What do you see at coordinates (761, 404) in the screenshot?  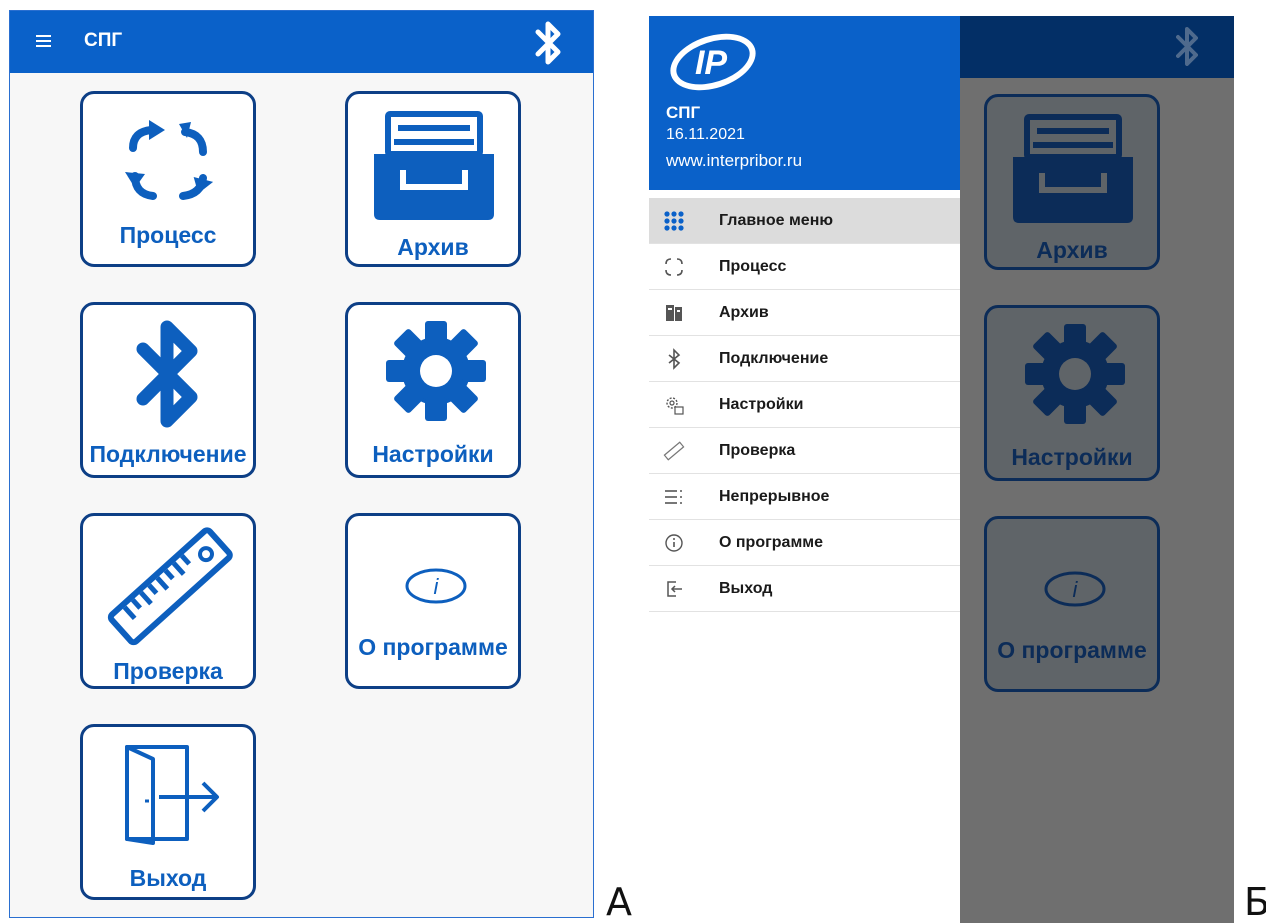 I see `menu-item-label: Настройки` at bounding box center [761, 404].